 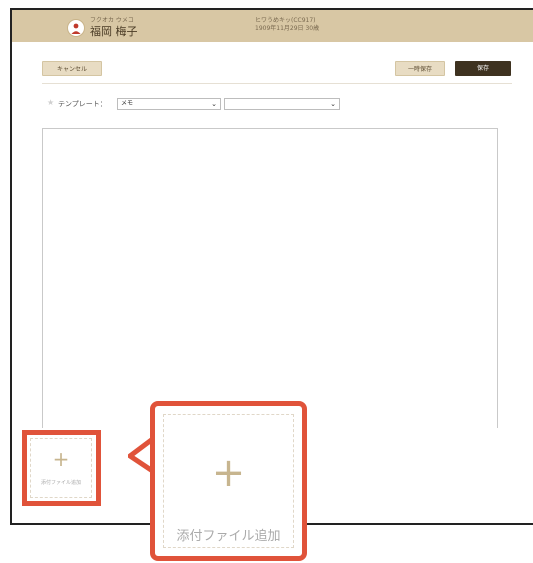 I want to click on save-button: 保存, so click(x=483, y=68).